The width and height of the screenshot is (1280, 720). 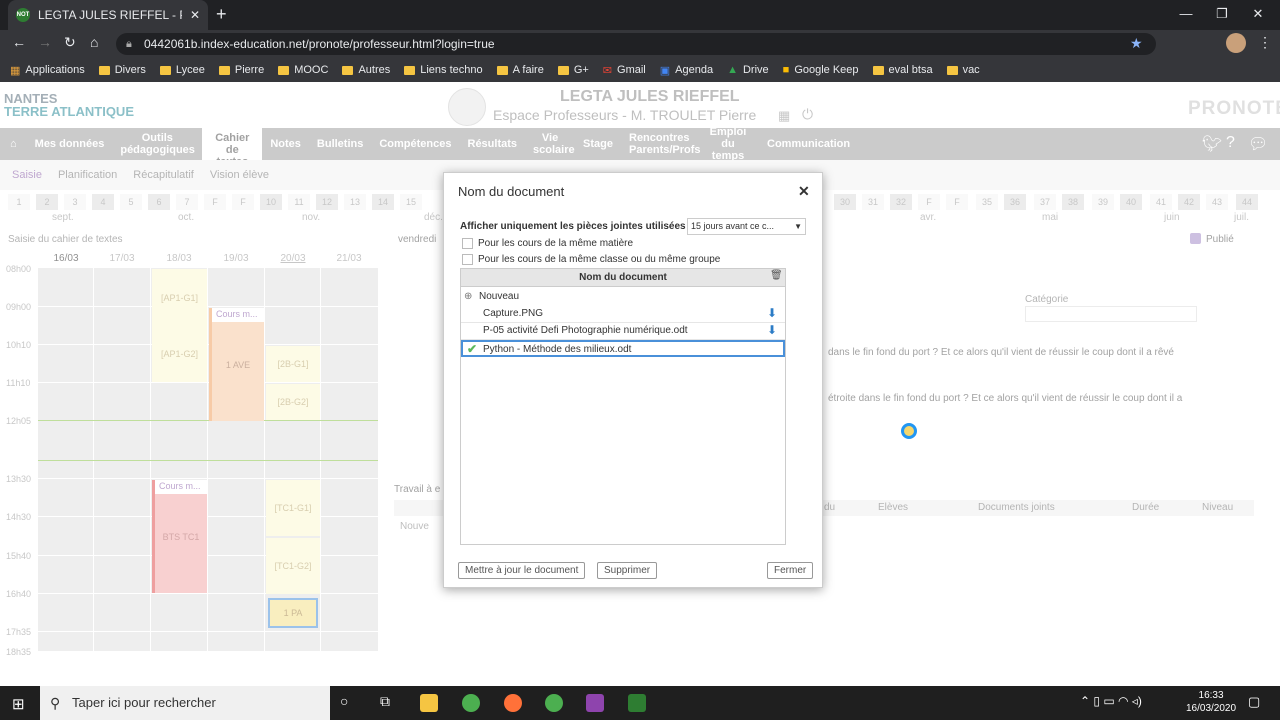 What do you see at coordinates (732, 70) in the screenshot?
I see `drive-icon: ▲` at bounding box center [732, 70].